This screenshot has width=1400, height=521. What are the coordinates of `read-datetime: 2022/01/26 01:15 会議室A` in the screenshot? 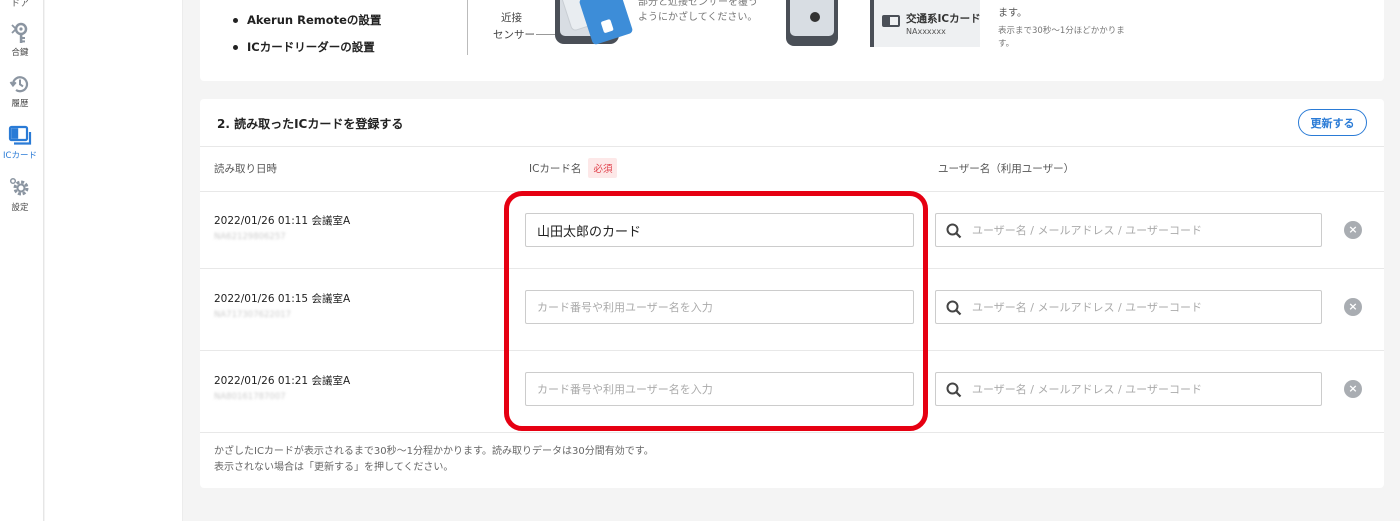 It's located at (282, 299).